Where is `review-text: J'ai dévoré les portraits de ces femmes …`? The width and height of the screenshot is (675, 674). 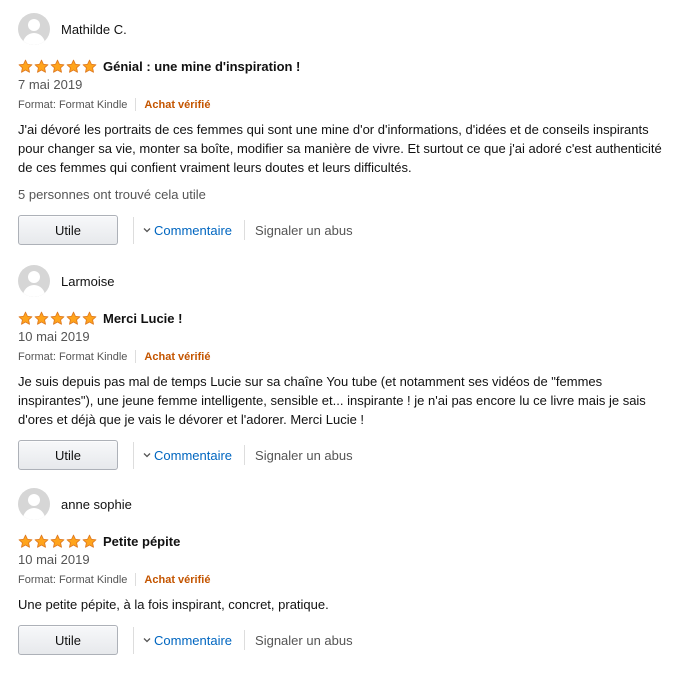
review-text: J'ai dévoré les portraits de ces femmes … is located at coordinates (340, 148).